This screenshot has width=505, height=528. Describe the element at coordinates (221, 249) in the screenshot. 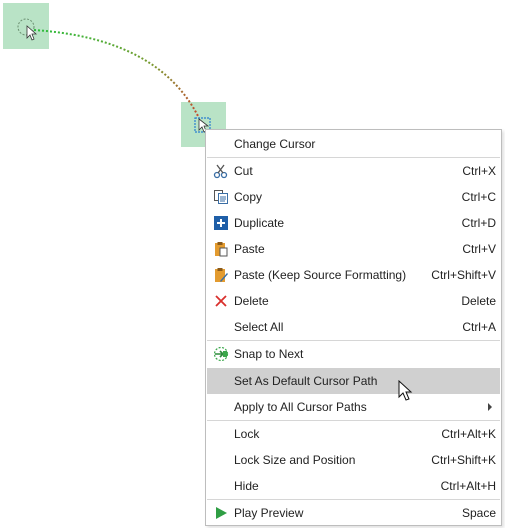

I see `paste-icon` at that location.